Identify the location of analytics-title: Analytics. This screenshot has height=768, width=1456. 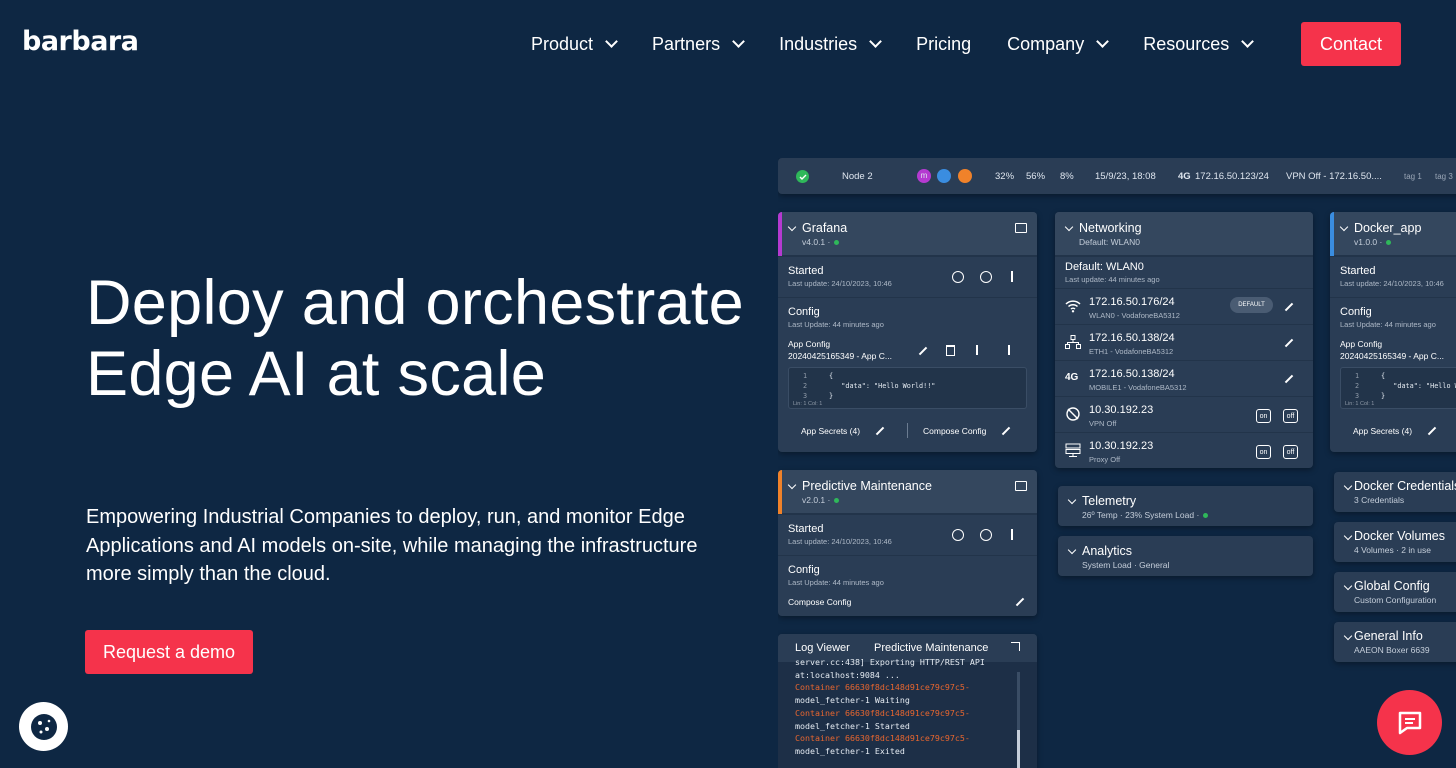
(1107, 551).